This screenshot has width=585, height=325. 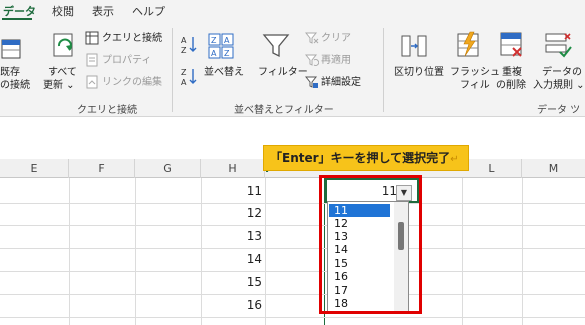 I want to click on column-header-m: M, so click(x=553, y=168).